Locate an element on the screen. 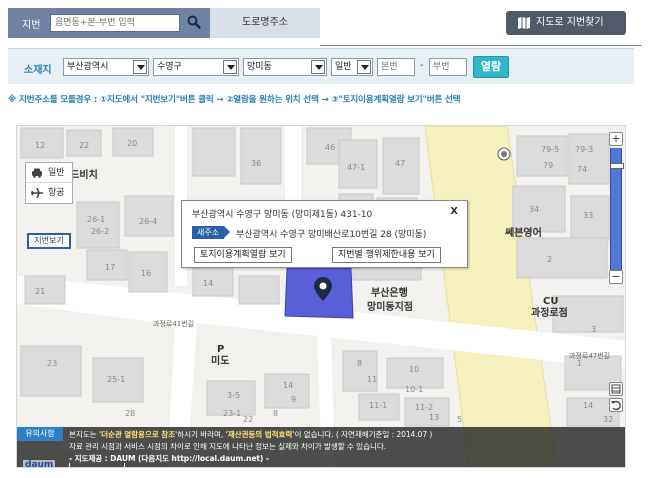 This screenshot has height=478, width=654. svg-text: 32 is located at coordinates (608, 419).